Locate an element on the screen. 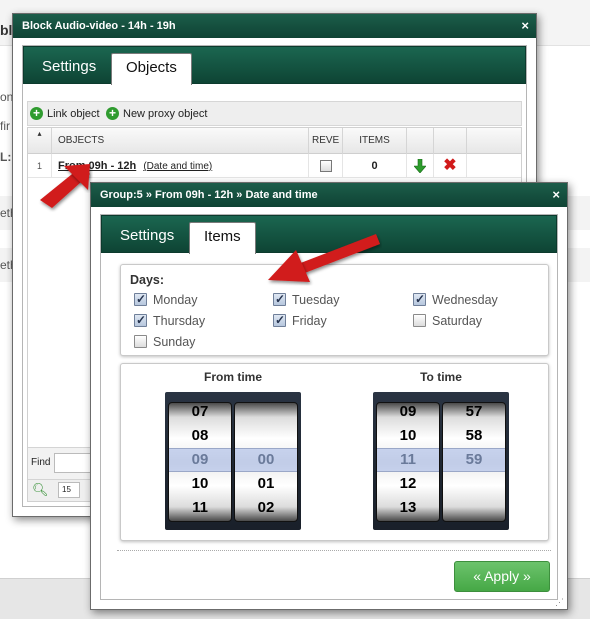 The height and width of the screenshot is (619, 590). drum-value: 08 is located at coordinates (200, 435).